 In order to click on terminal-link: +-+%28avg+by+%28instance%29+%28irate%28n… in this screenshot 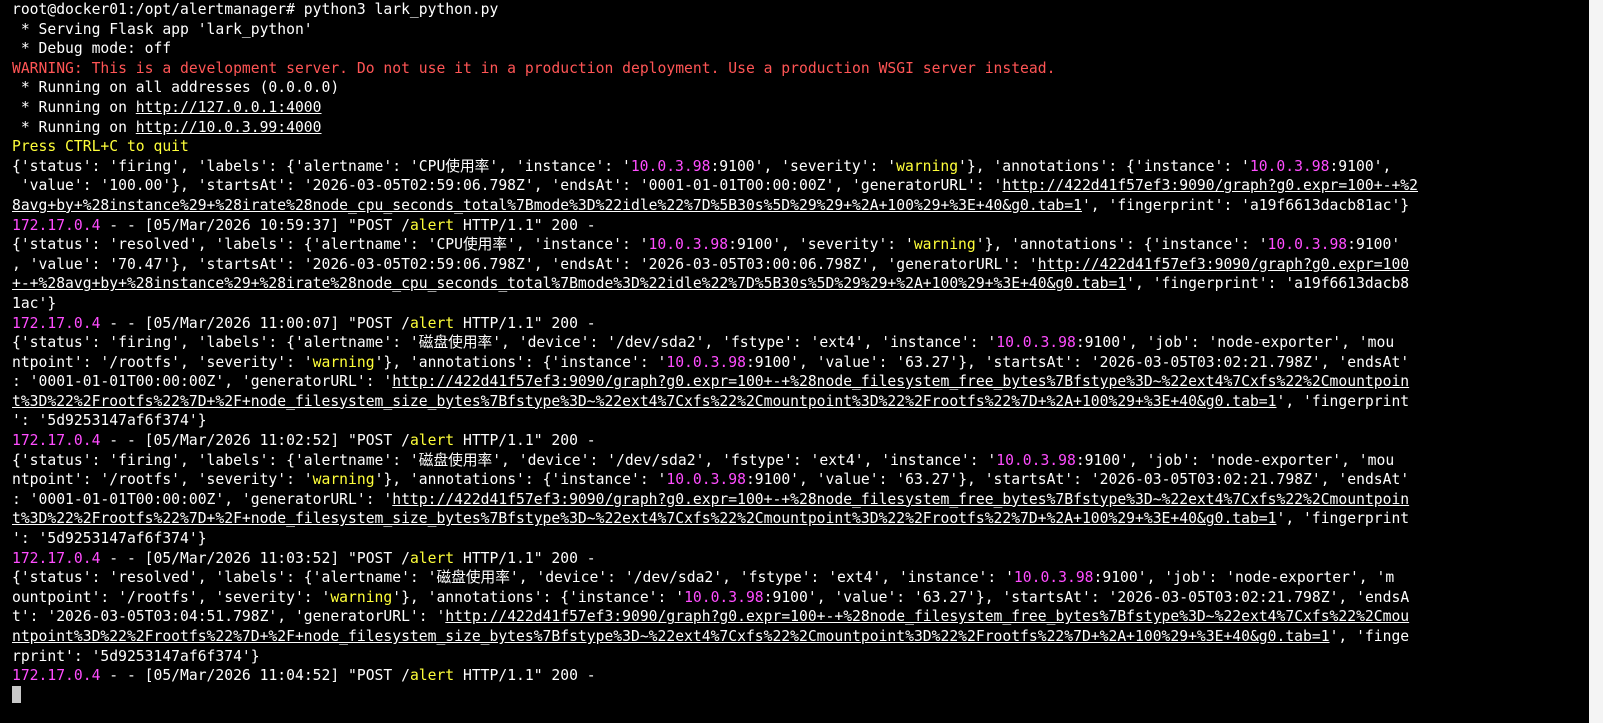, I will do `click(569, 283)`.